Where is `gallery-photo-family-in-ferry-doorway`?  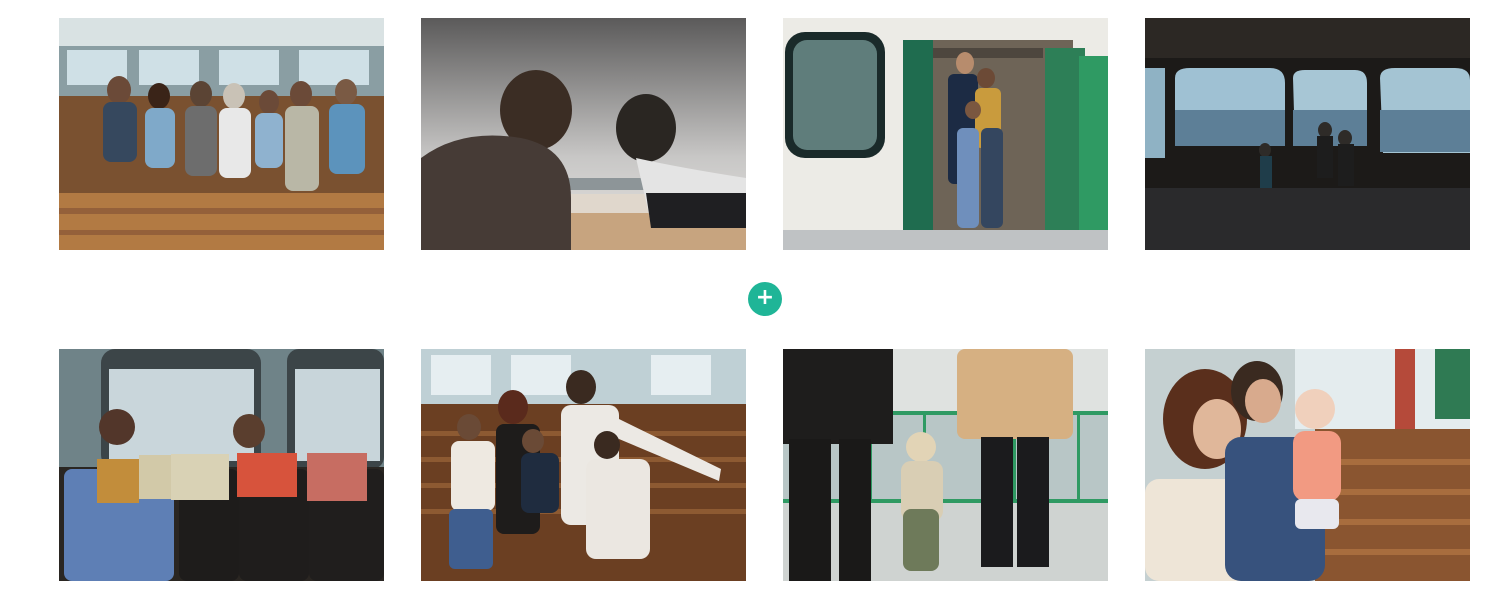 gallery-photo-family-in-ferry-doorway is located at coordinates (945, 134).